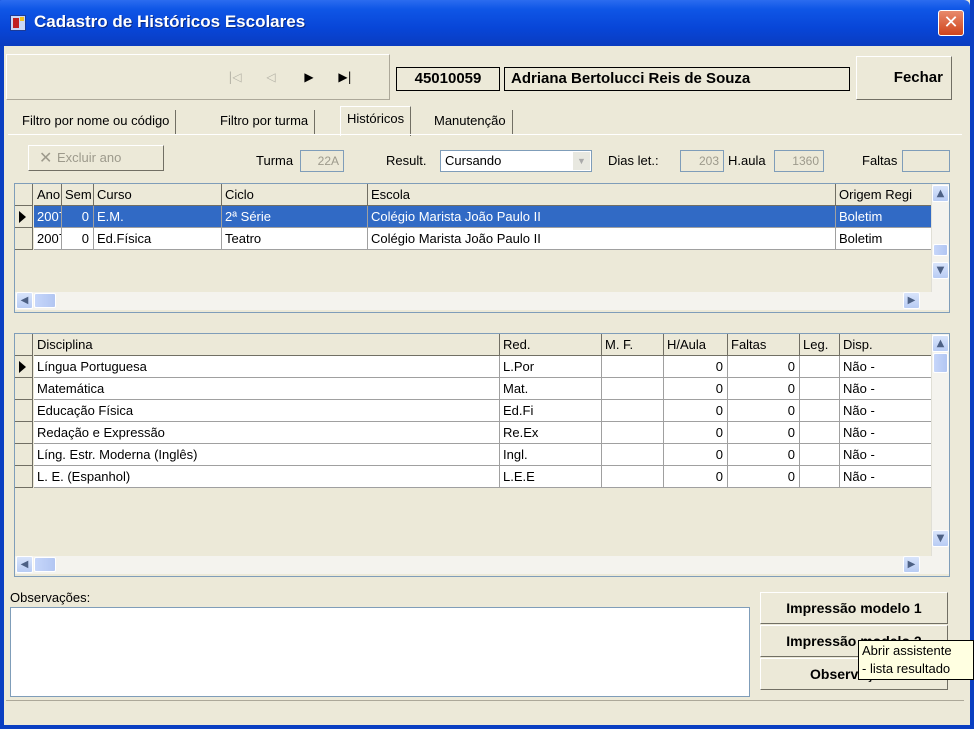  Describe the element at coordinates (696, 345) in the screenshot. I see `col-header-haula: H/Aula` at that location.